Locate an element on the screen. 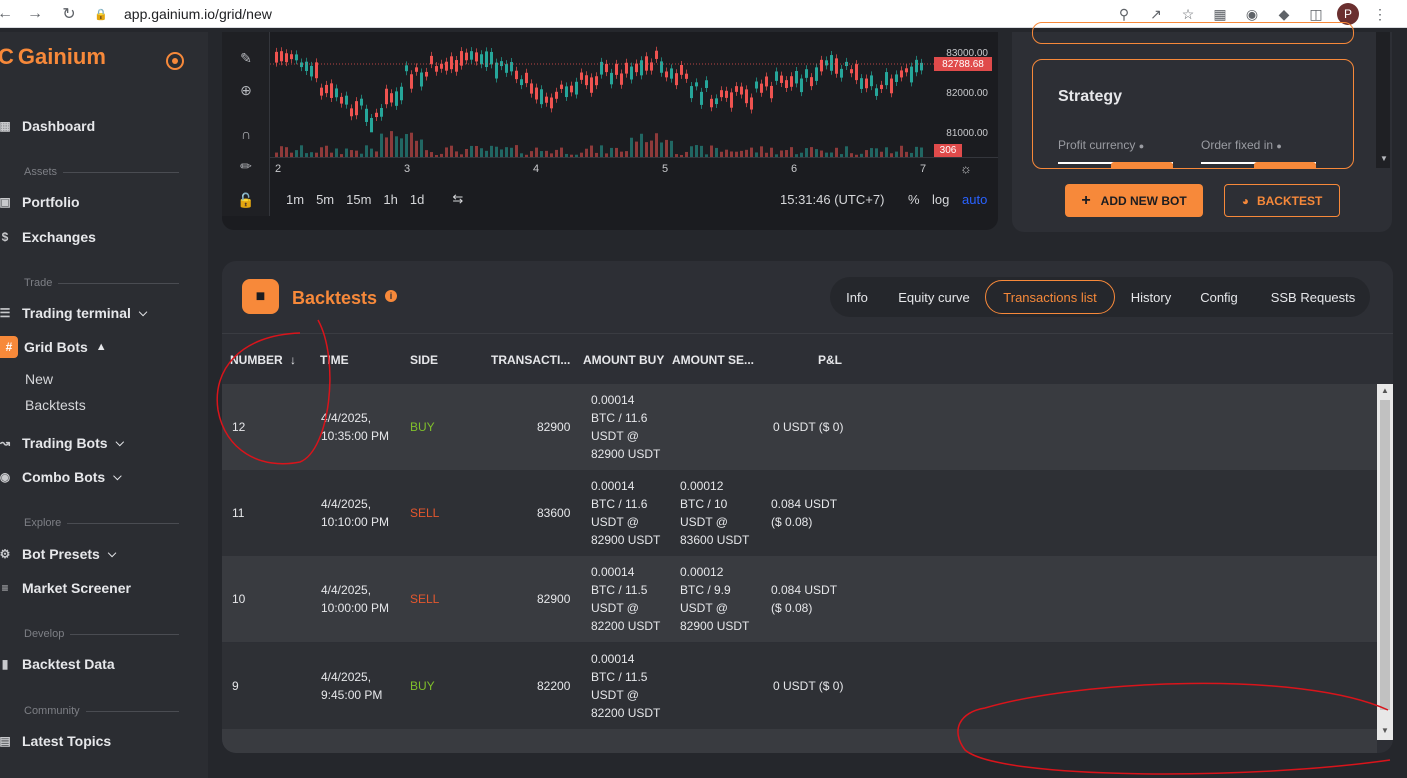 The height and width of the screenshot is (778, 1407). column-number: NUMBER ↓ is located at coordinates (263, 360).